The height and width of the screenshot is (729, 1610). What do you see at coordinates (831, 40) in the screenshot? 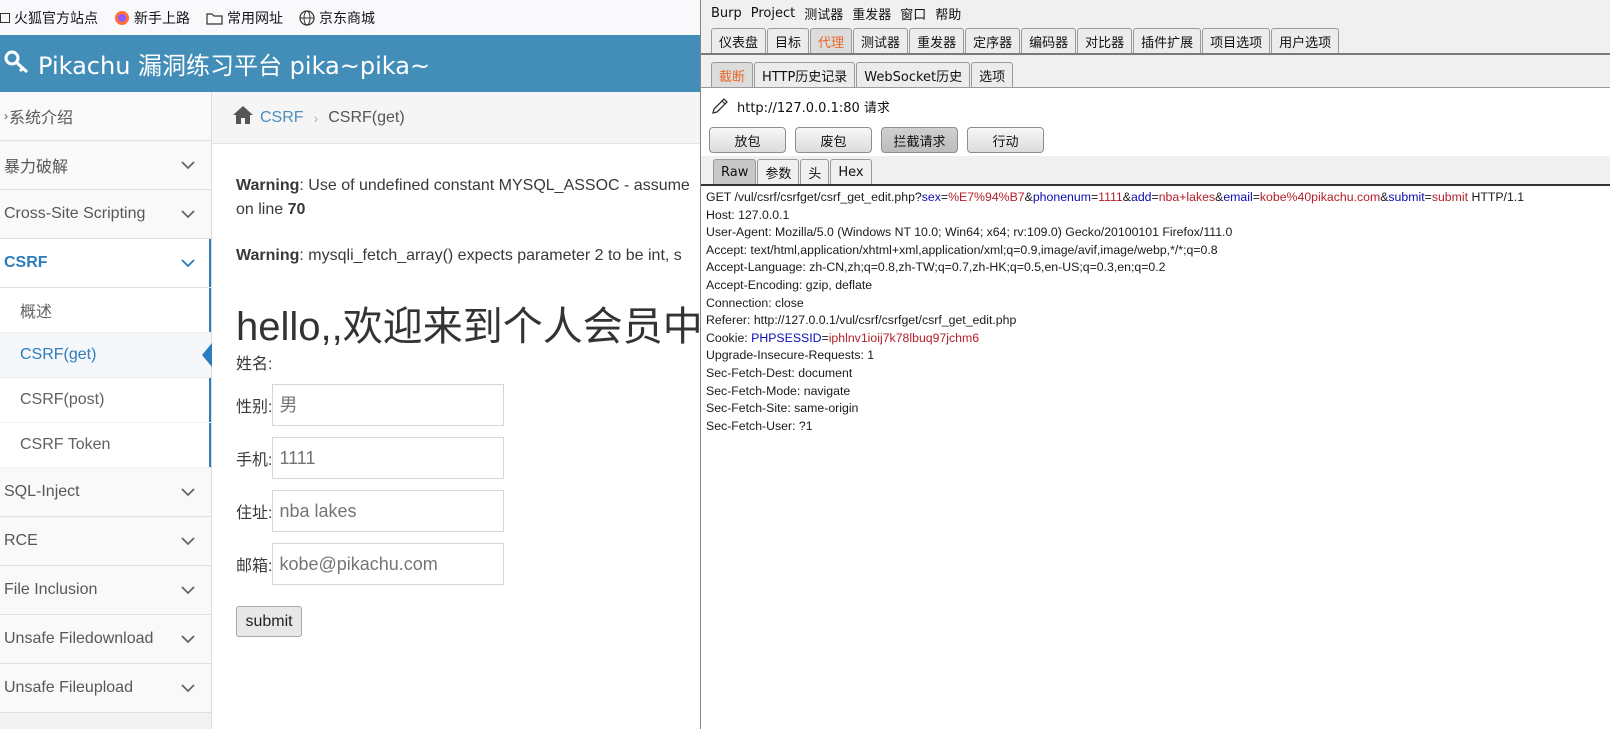
I see `tab-proxy: 代理` at bounding box center [831, 40].